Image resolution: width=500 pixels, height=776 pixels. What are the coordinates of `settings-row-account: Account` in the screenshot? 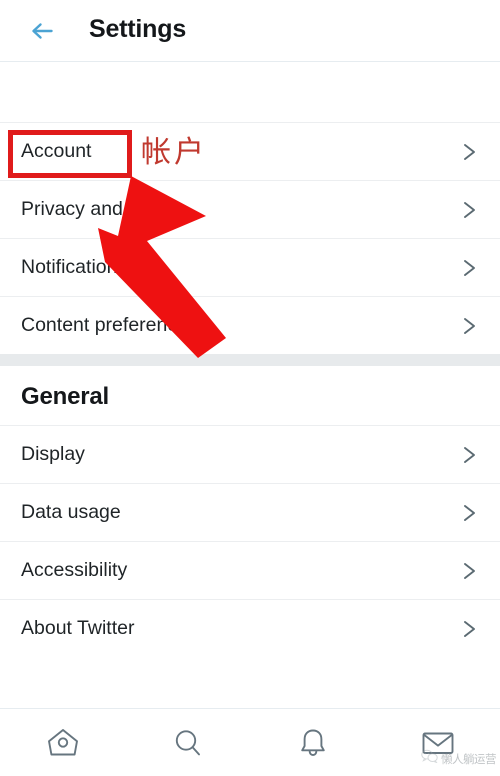 It's located at (250, 151).